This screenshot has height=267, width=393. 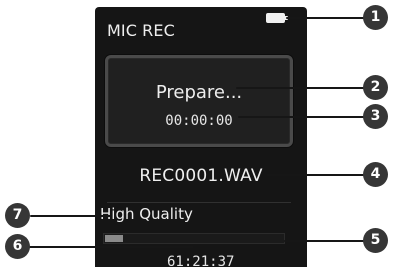 I want to click on recording-progress-bar, so click(x=194, y=238).